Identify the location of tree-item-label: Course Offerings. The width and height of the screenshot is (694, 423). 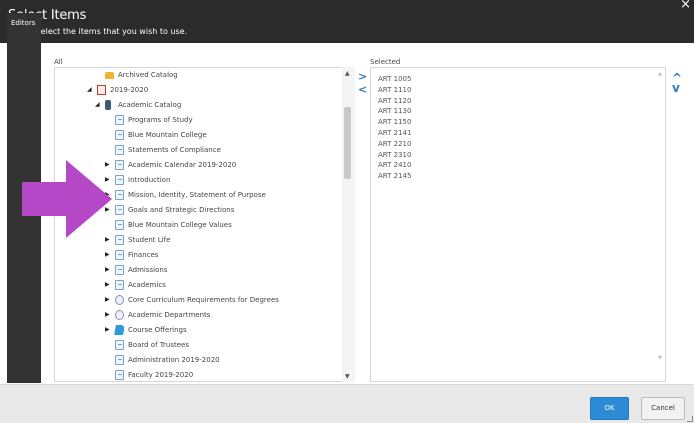
(157, 330).